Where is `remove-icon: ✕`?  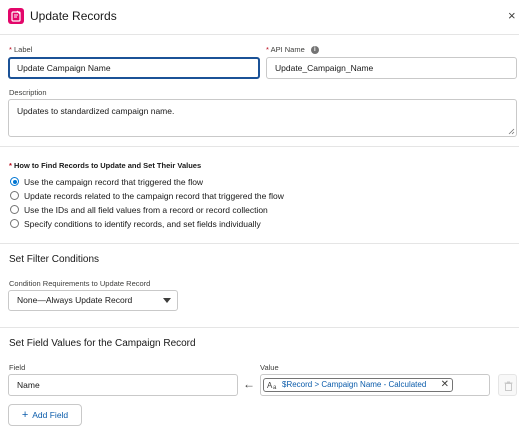 remove-icon: ✕ is located at coordinates (445, 385).